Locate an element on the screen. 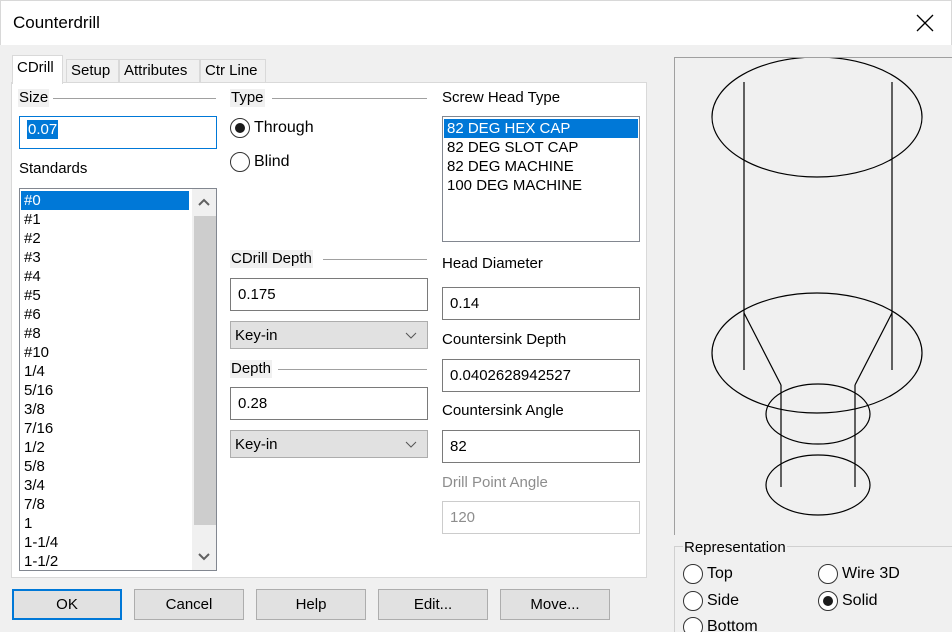  title-bar: Counterdrill is located at coordinates (476, 22).